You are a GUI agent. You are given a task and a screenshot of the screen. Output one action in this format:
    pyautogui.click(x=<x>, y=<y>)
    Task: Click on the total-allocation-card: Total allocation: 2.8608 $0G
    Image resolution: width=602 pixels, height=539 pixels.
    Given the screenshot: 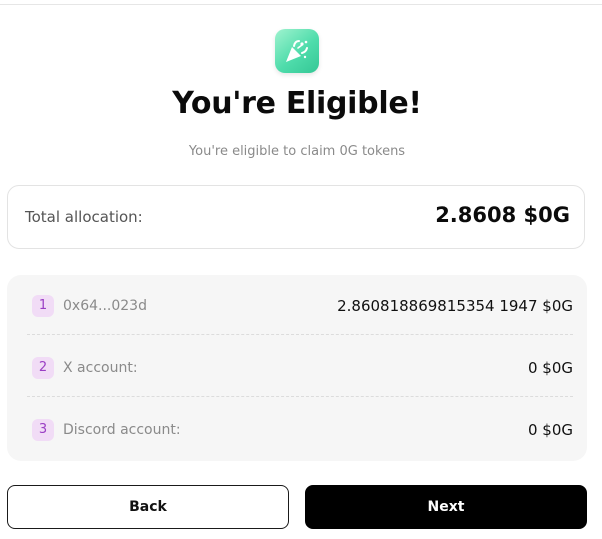 What is the action you would take?
    pyautogui.click(x=296, y=217)
    